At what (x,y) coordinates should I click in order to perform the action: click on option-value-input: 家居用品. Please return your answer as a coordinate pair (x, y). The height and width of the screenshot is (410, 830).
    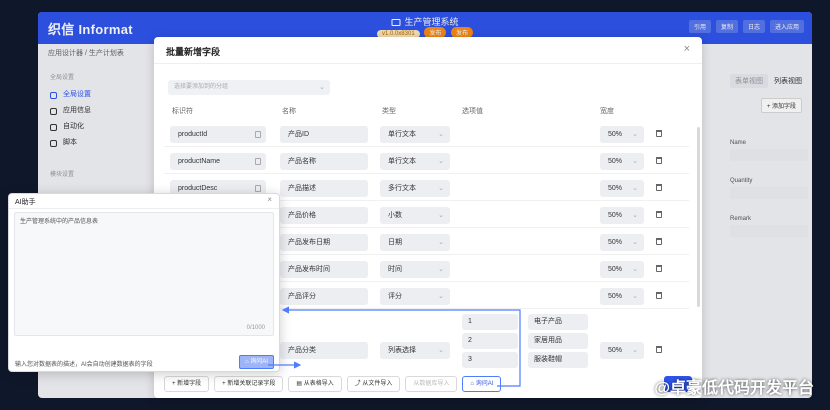
    Looking at the image, I should click on (558, 341).